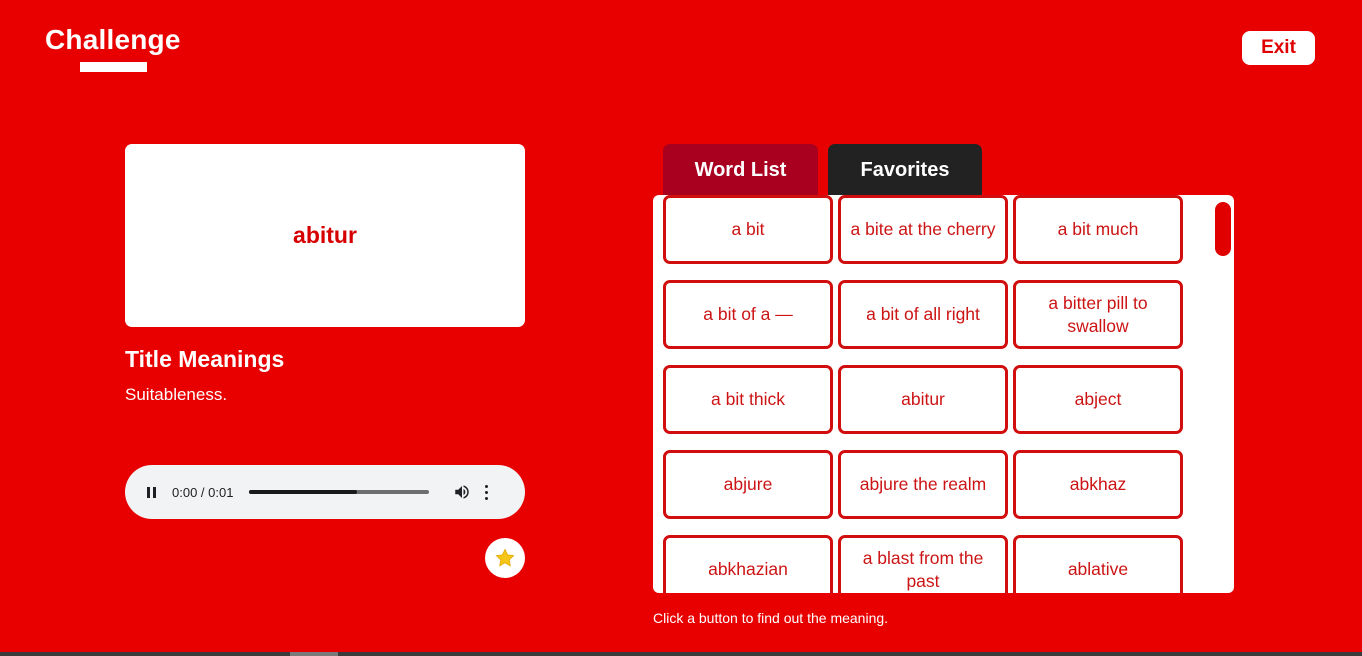 The height and width of the screenshot is (656, 1362). Describe the element at coordinates (748, 314) in the screenshot. I see `word-button: a bit of a —` at that location.